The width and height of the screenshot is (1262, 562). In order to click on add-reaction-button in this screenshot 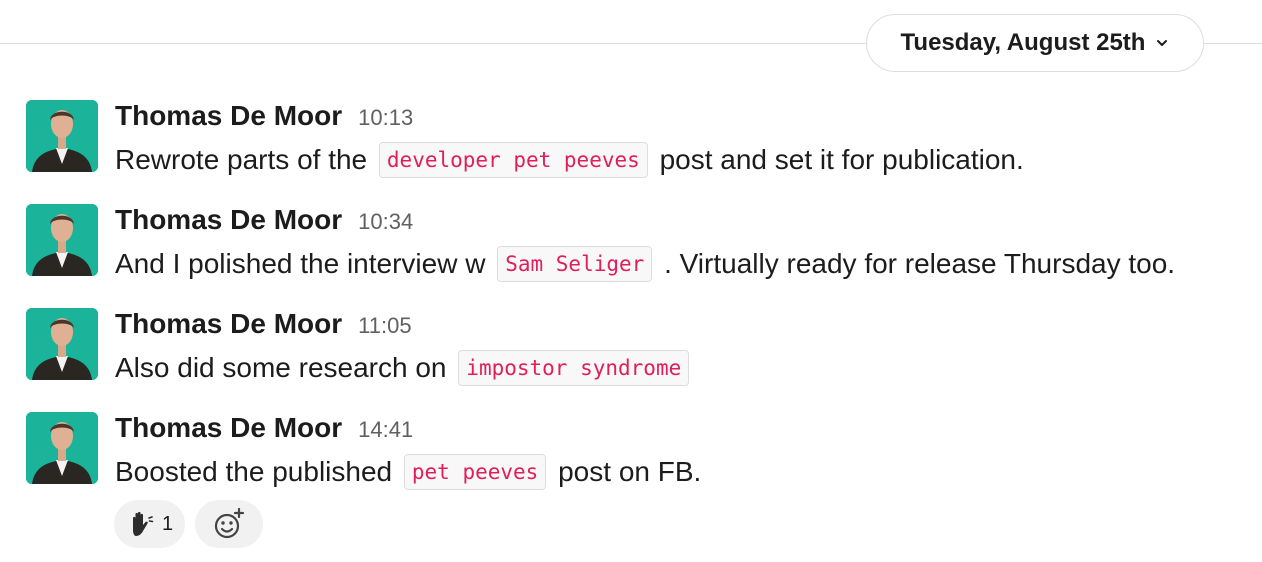, I will do `click(229, 524)`.